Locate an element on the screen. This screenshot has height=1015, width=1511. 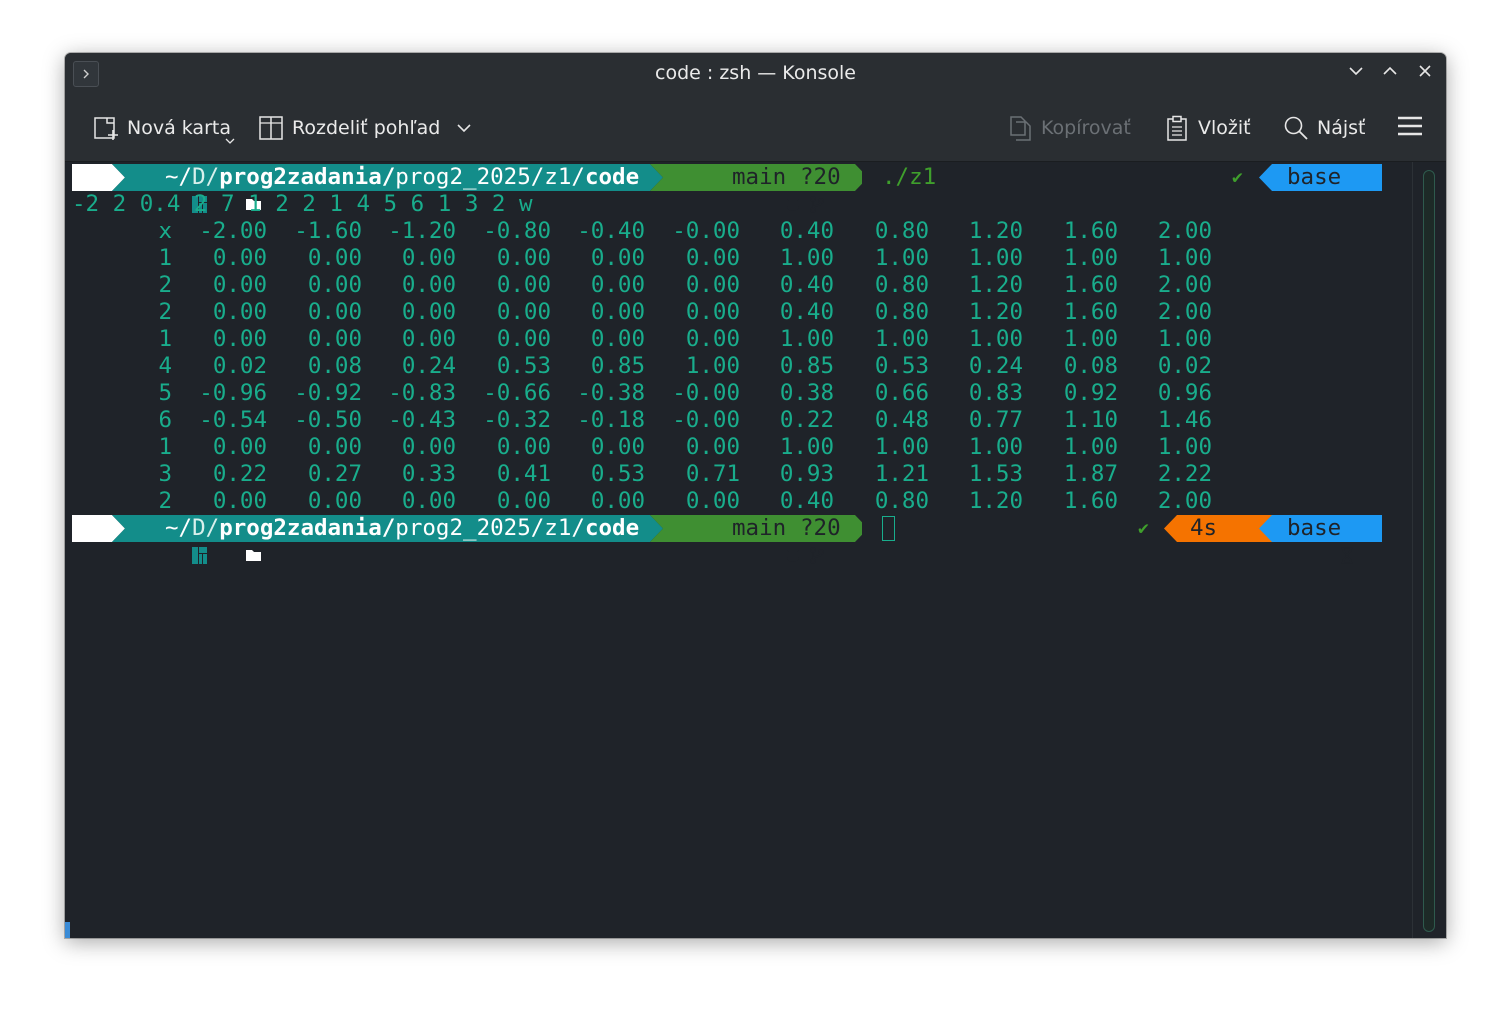
paste-button: Vložiť is located at coordinates (1207, 128).